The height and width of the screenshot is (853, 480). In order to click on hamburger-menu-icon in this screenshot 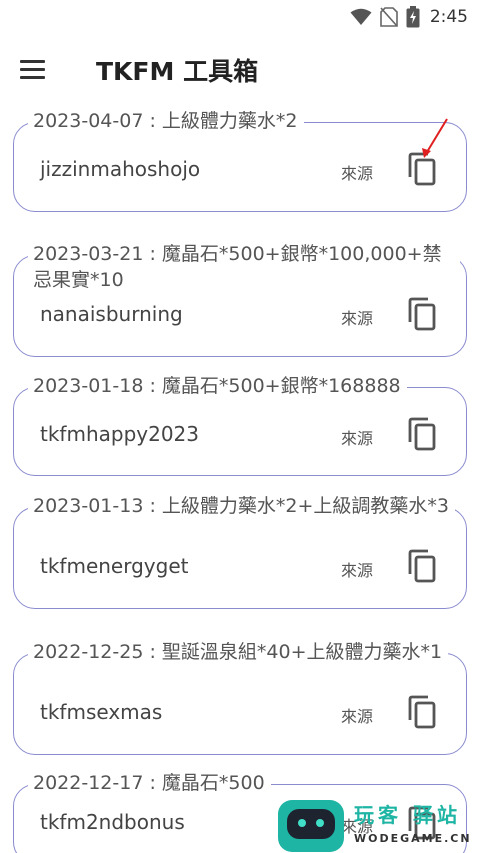, I will do `click(37, 69)`.